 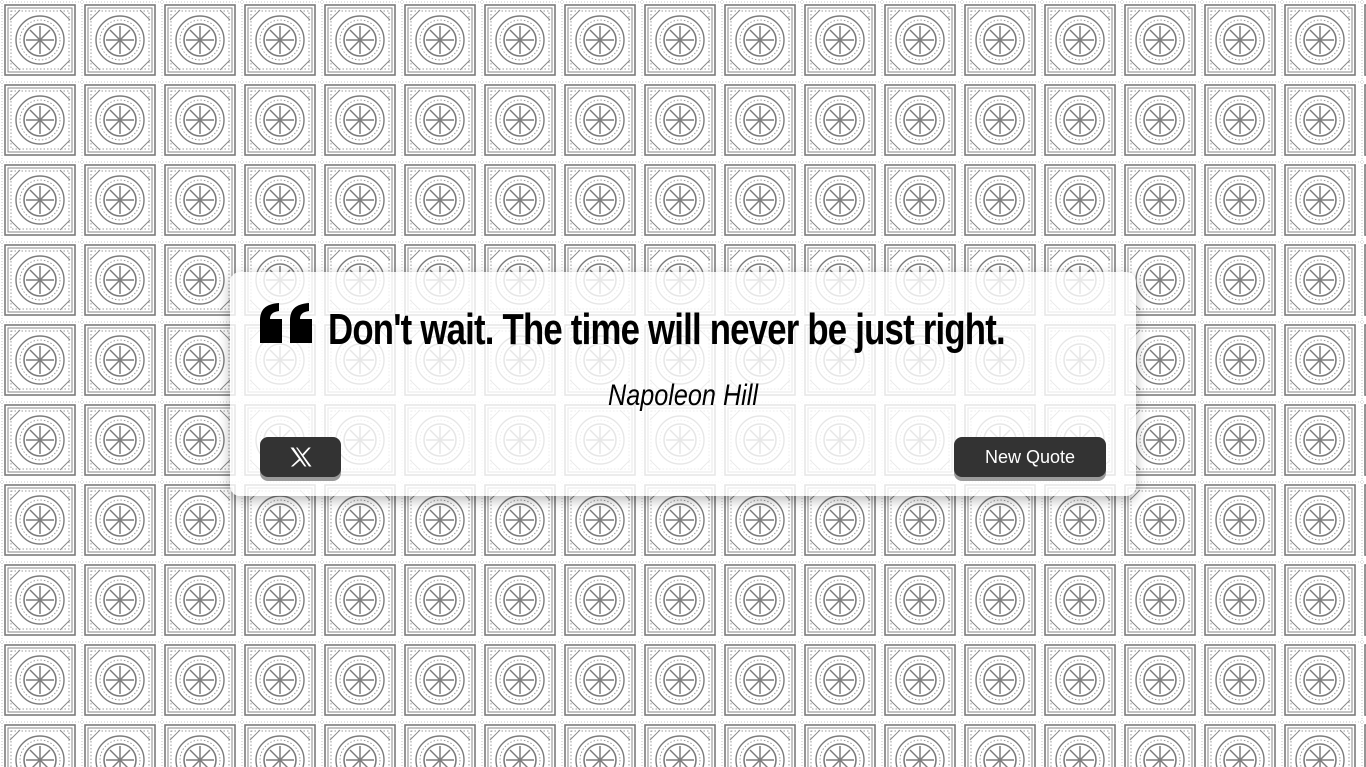 What do you see at coordinates (1030, 457) in the screenshot?
I see `new-quote-button: New Quote` at bounding box center [1030, 457].